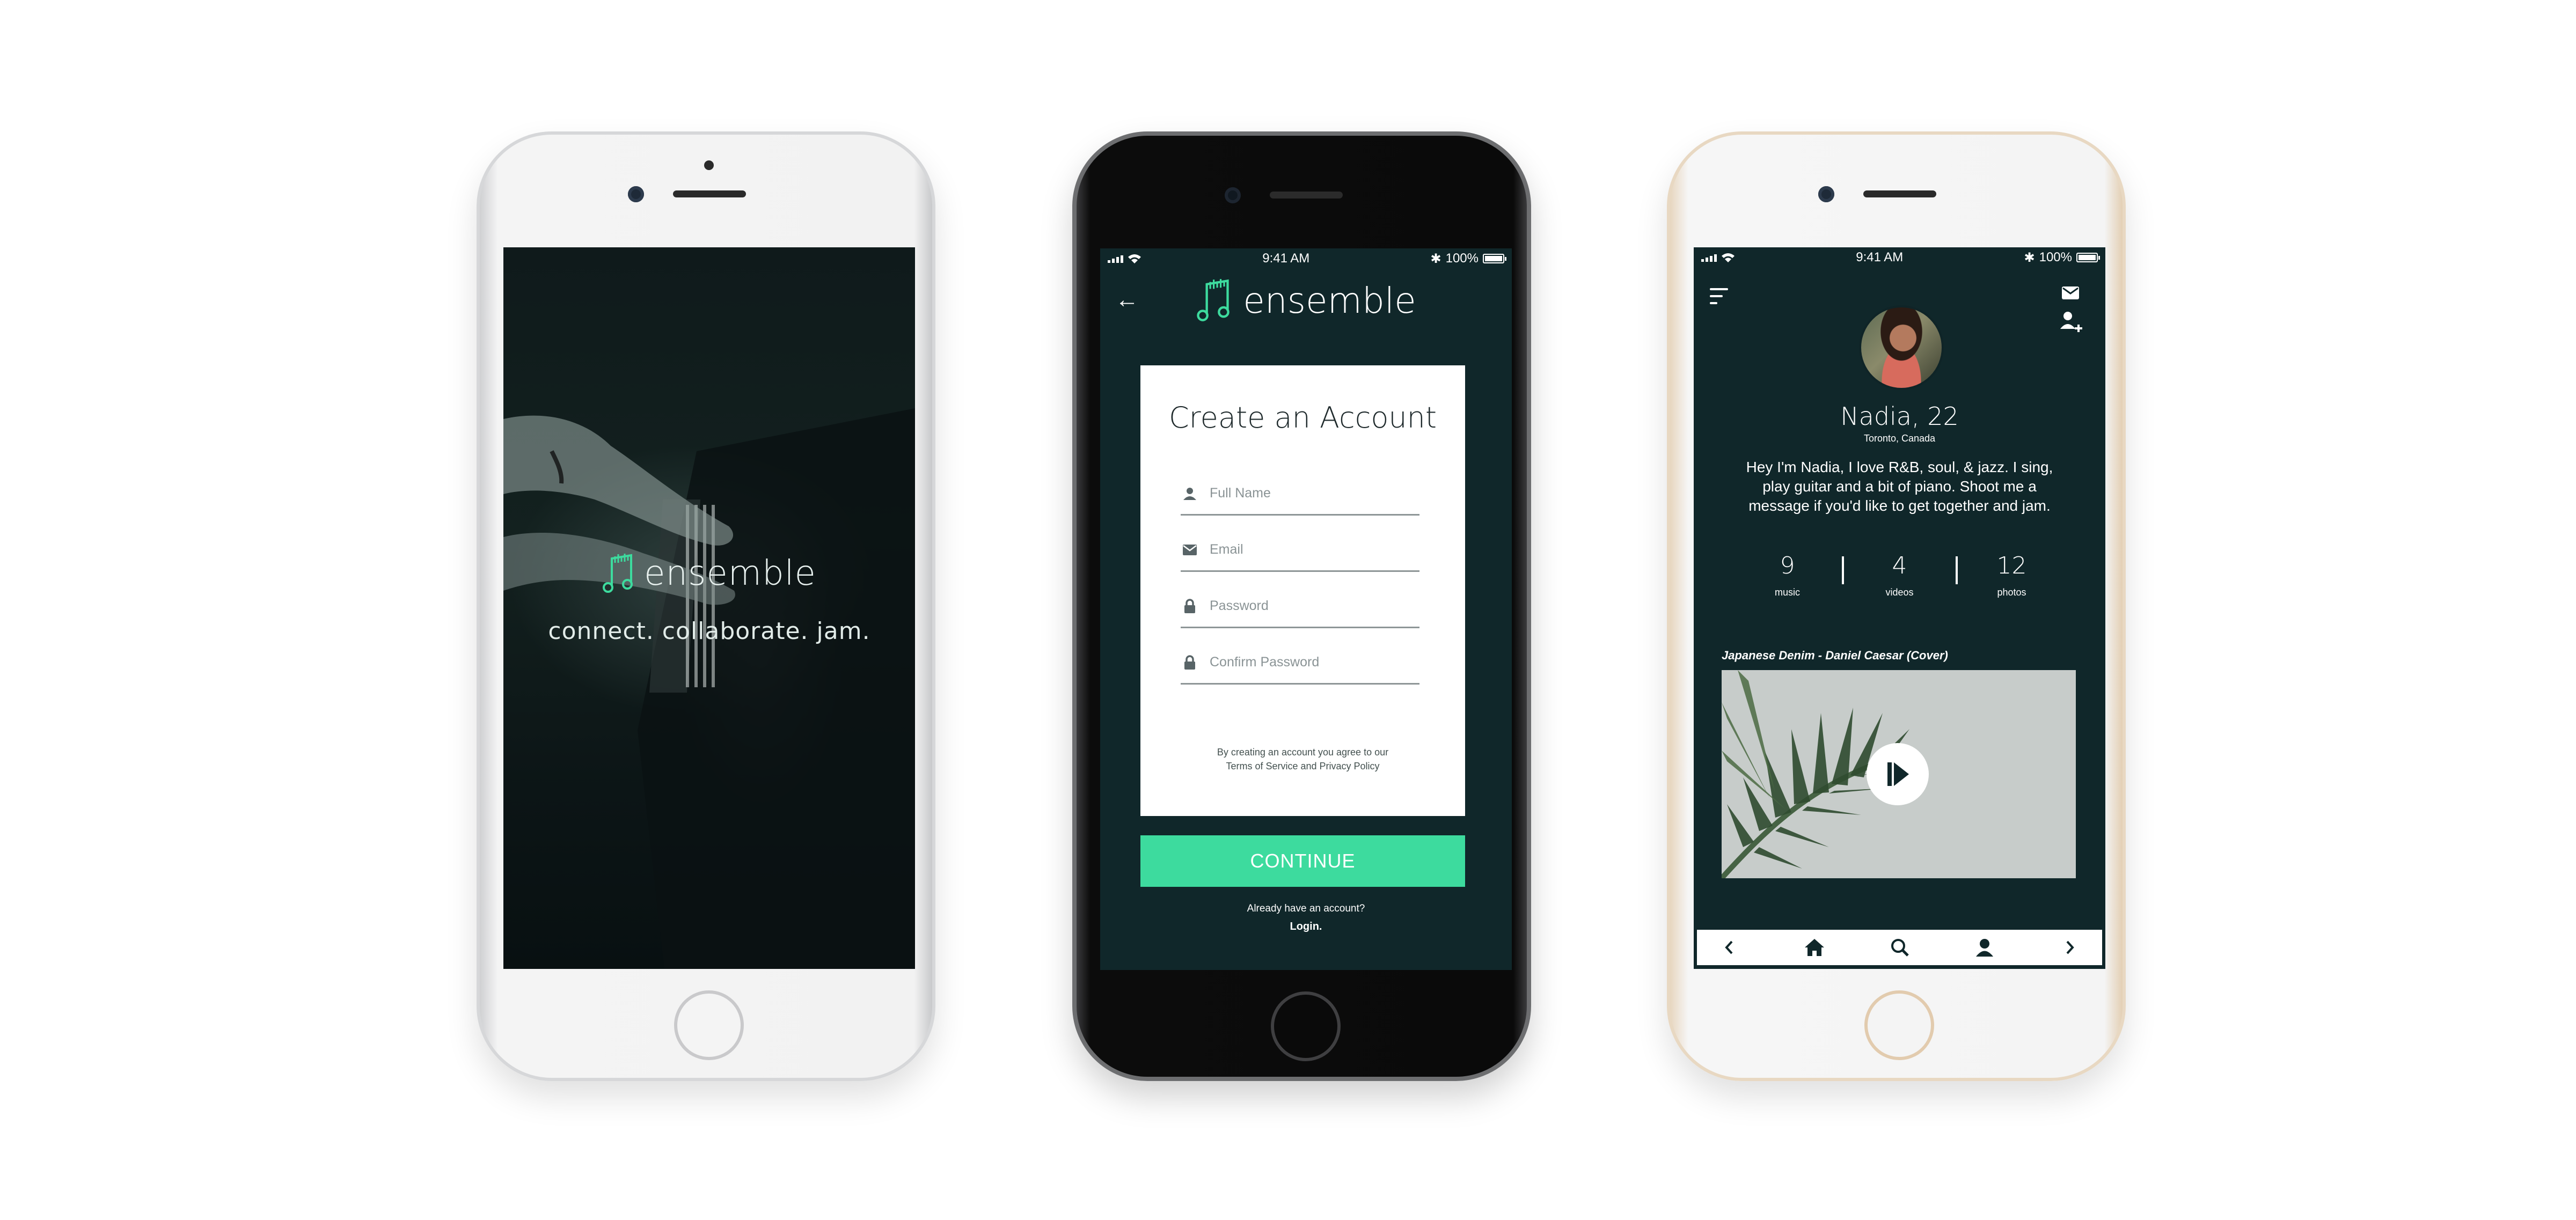 This screenshot has width=2576, height=1220. Describe the element at coordinates (1190, 550) in the screenshot. I see `envelope-icon` at that location.